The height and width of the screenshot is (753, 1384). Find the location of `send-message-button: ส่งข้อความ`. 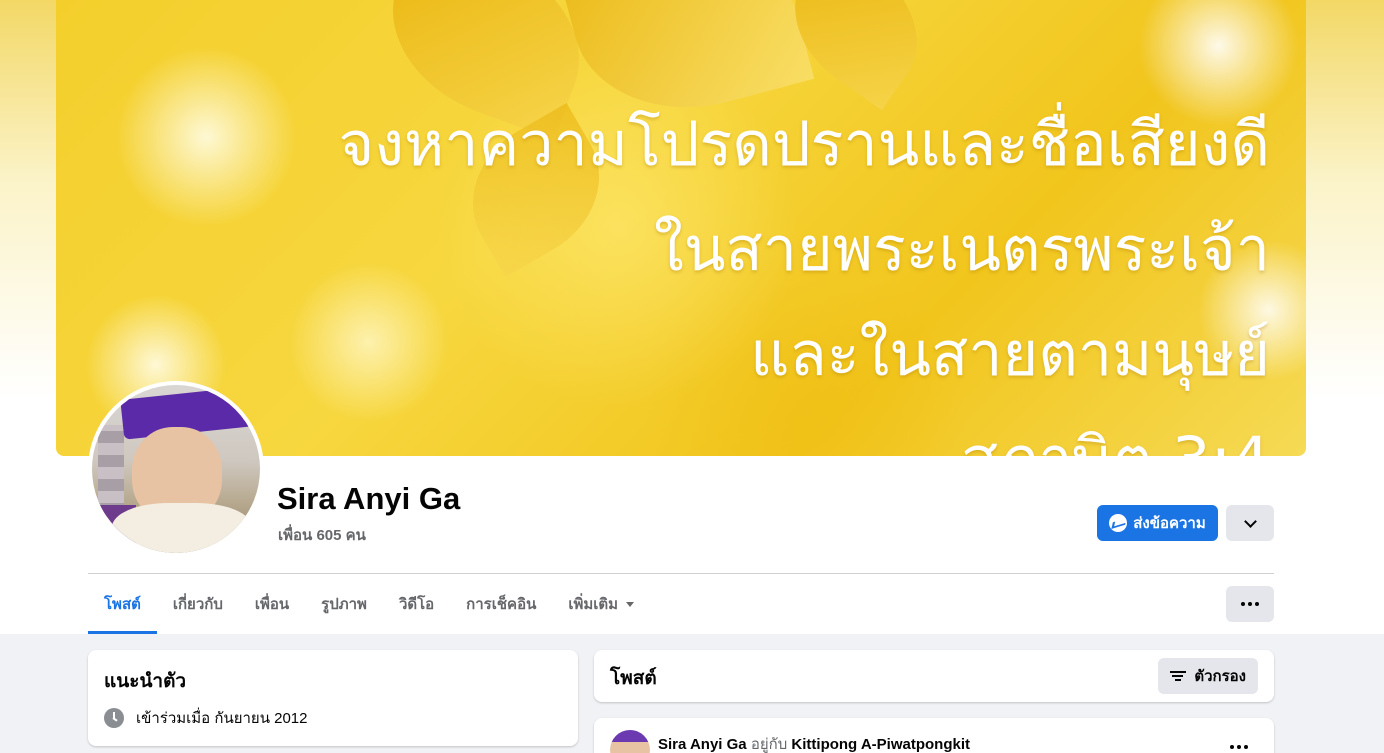

send-message-button: ส่งข้อความ is located at coordinates (1157, 523).